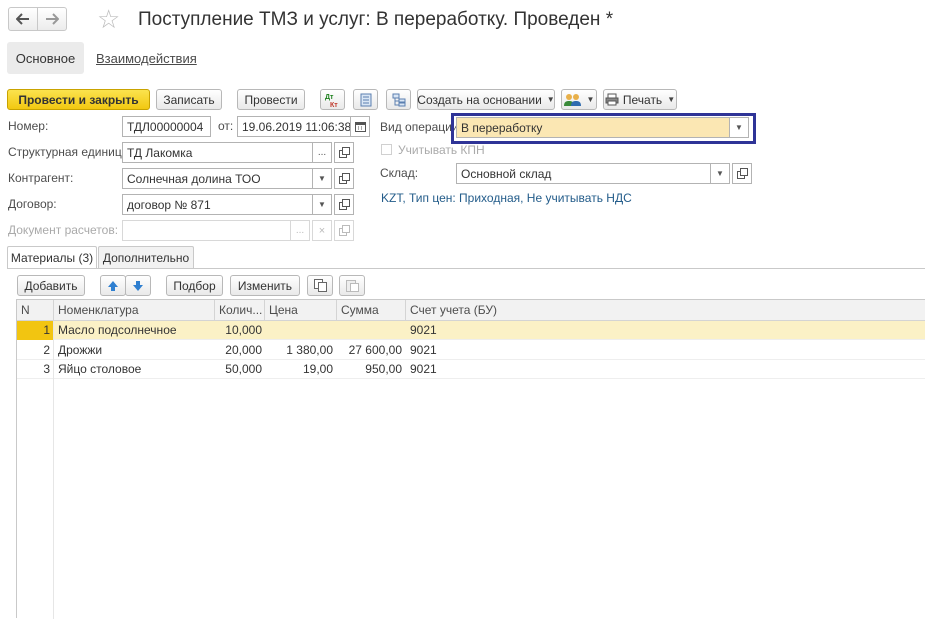 The width and height of the screenshot is (925, 619). What do you see at coordinates (238, 350) in the screenshot?
I see `row-quantity: 20,000` at bounding box center [238, 350].